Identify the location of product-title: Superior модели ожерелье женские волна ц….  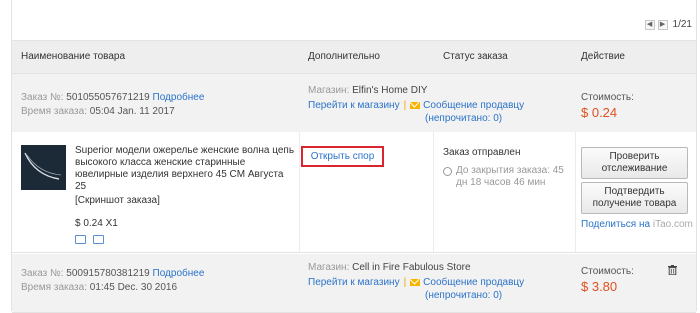
(186, 169).